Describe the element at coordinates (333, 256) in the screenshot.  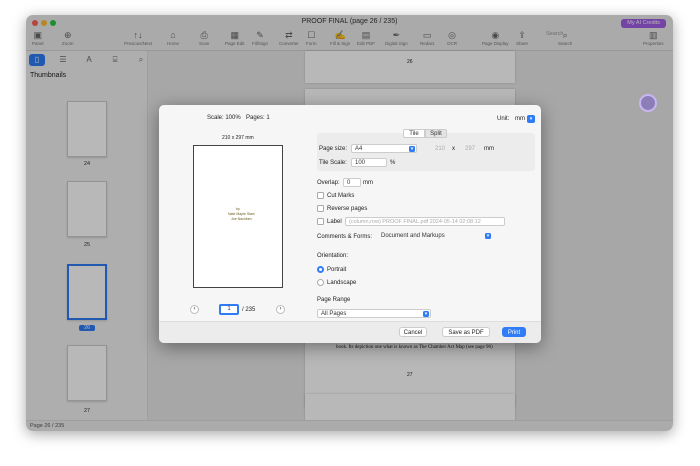
I see `orientation-label: Orientation:` at that location.